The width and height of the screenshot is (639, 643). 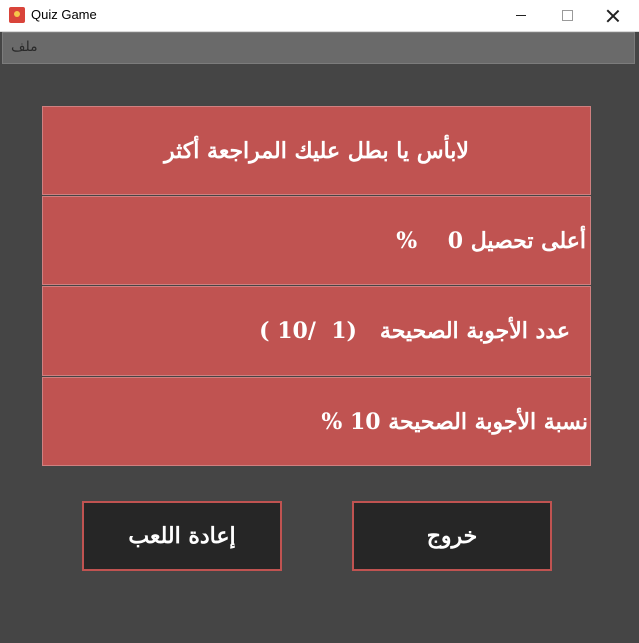 I want to click on replay-button: إعادة اللعب, so click(x=182, y=536).